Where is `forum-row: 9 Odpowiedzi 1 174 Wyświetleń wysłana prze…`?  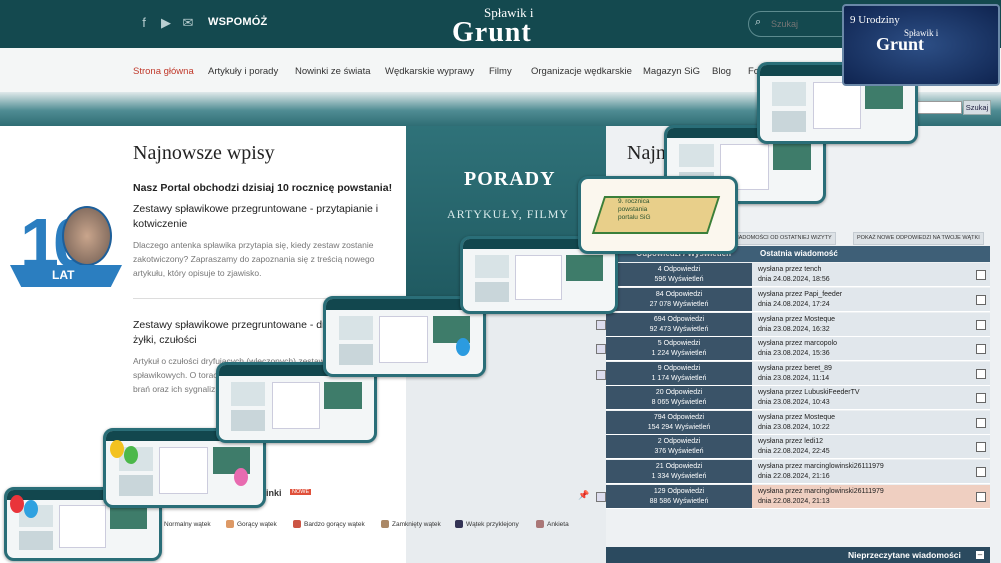
forum-row: 9 Odpowiedzi 1 174 Wyświetleń wysłana prze… is located at coordinates (798, 374).